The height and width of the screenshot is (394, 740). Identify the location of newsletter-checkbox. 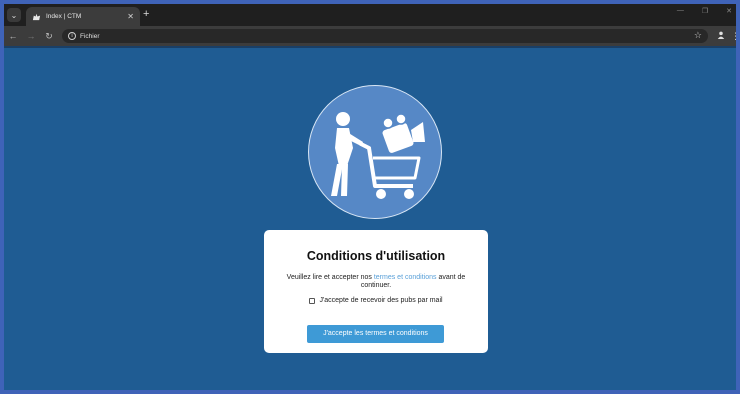
(312, 300).